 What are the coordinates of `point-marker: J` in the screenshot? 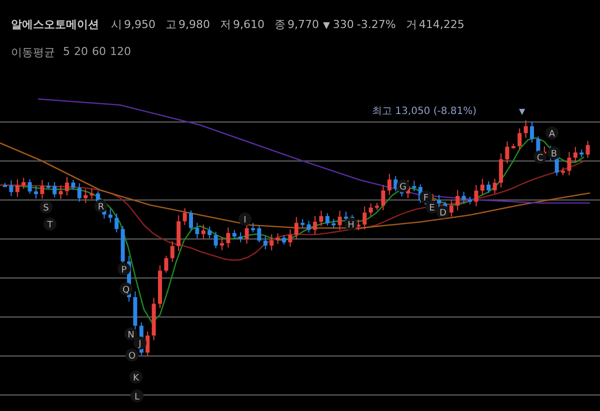 It's located at (140, 343).